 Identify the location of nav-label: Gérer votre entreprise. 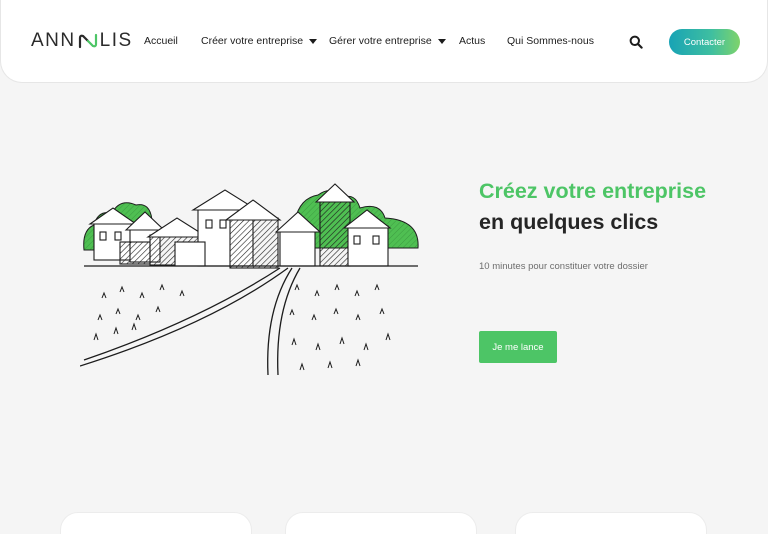
(380, 41).